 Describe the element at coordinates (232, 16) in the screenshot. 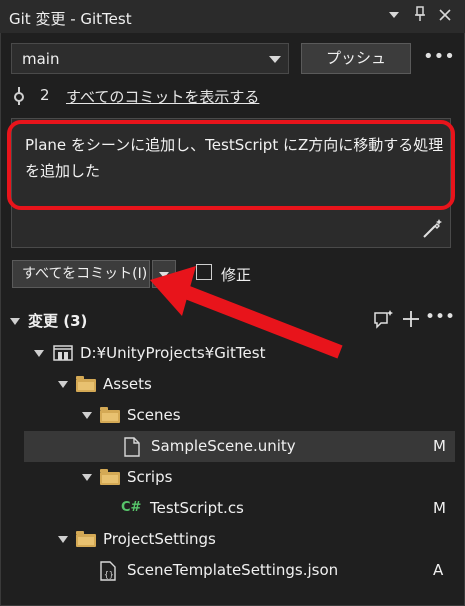

I see `title-bar: Git 変更 - GitTest` at that location.